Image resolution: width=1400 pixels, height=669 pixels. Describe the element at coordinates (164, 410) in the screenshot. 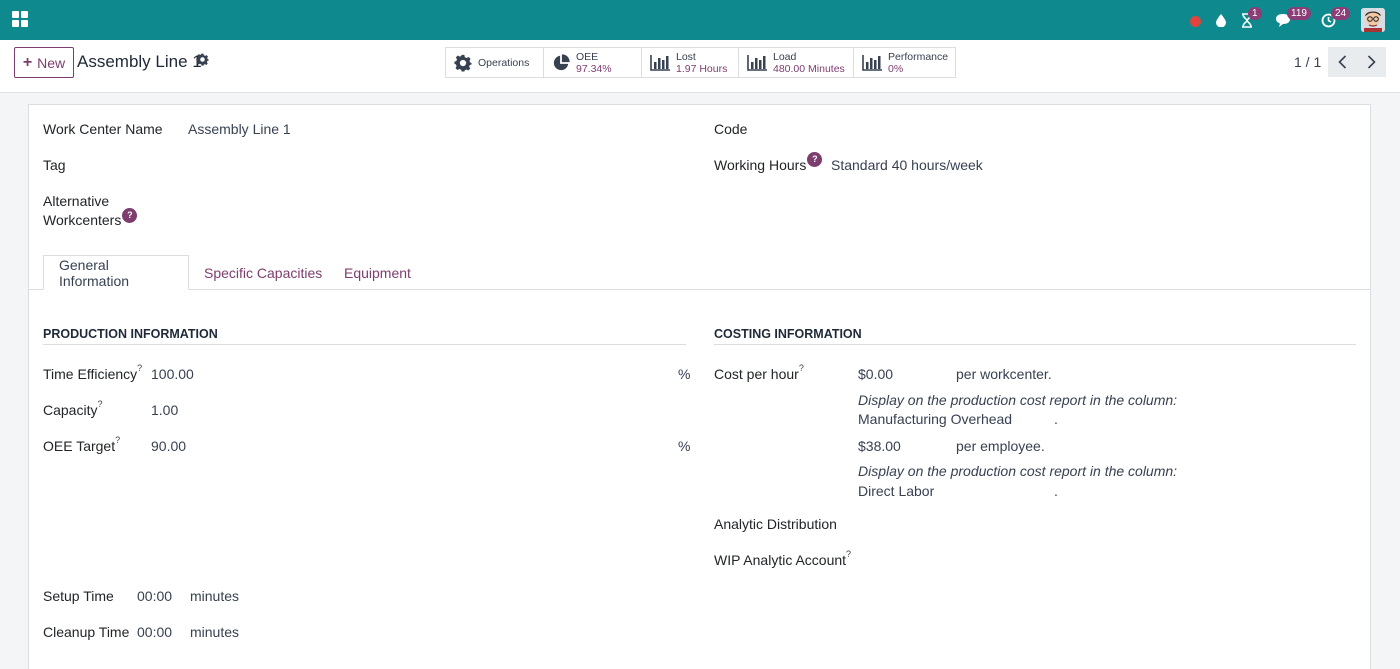

I see `capacity-field: 1.00` at that location.